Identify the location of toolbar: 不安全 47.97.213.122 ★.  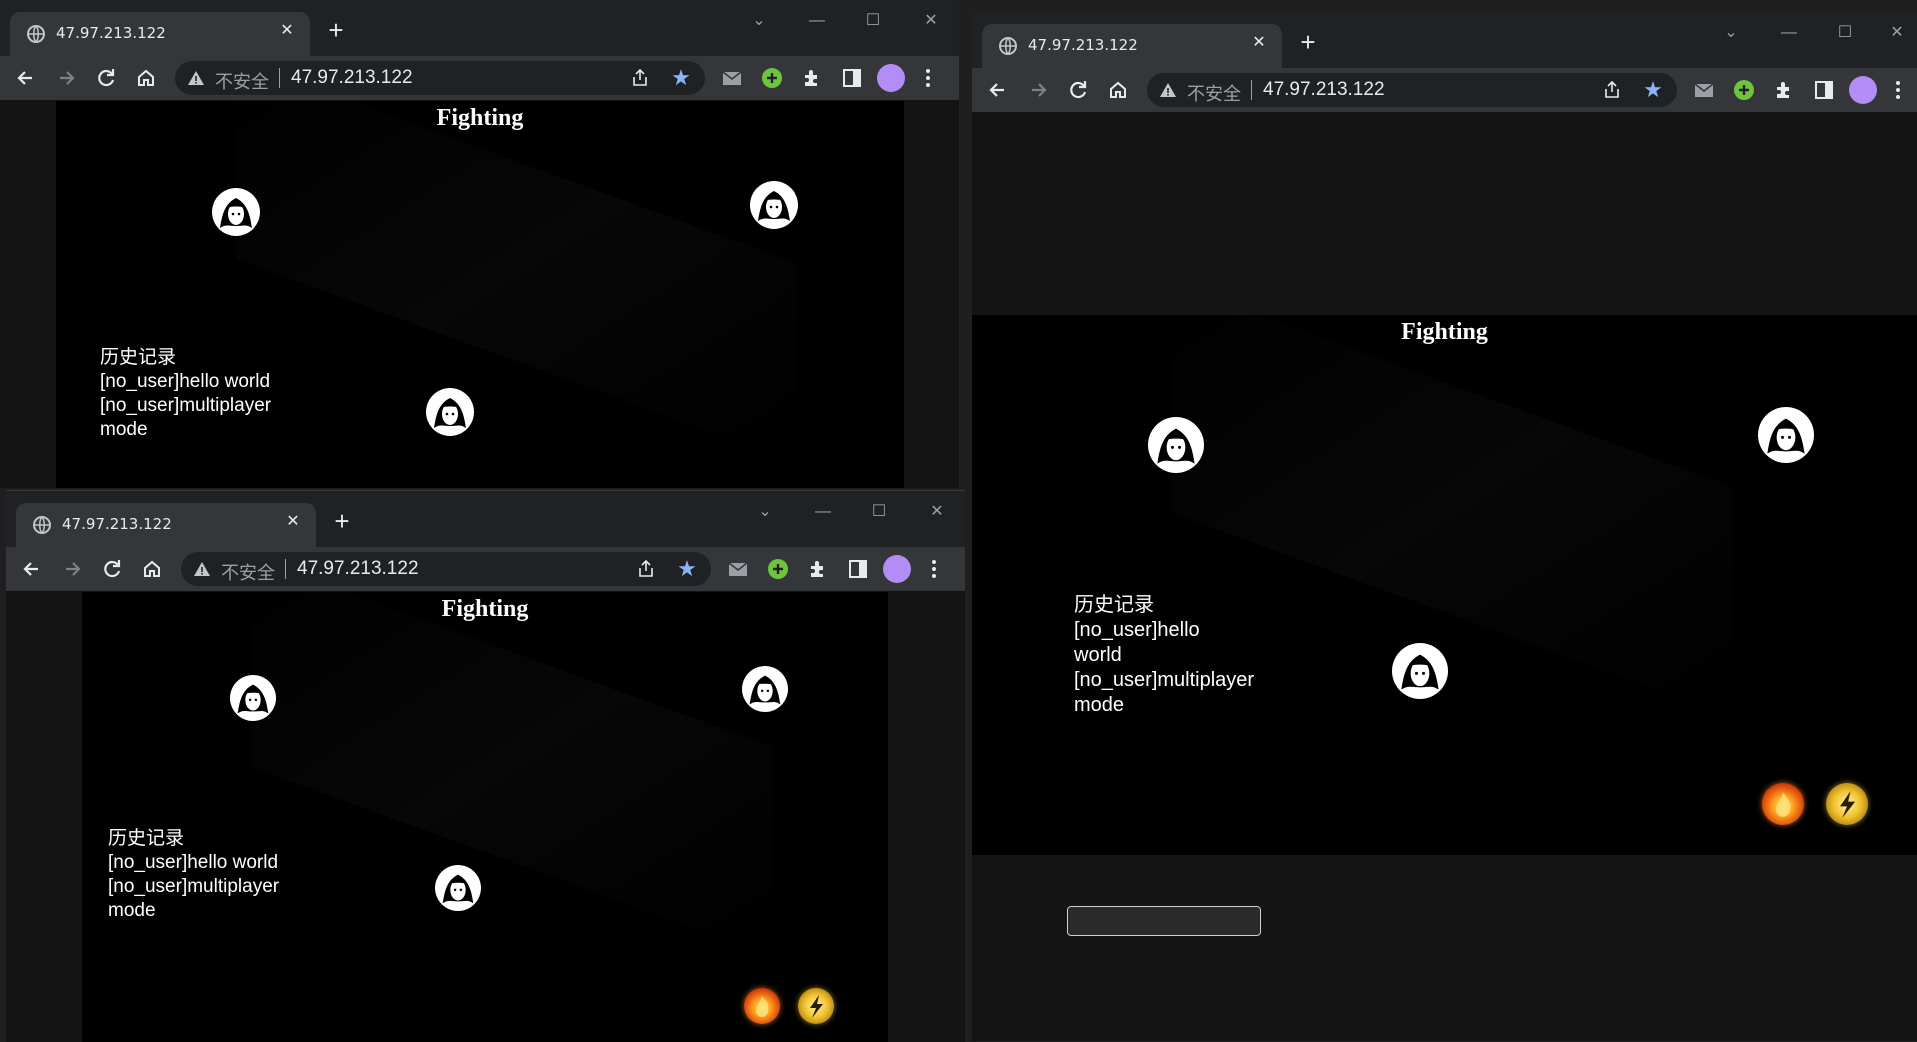
(1444, 90).